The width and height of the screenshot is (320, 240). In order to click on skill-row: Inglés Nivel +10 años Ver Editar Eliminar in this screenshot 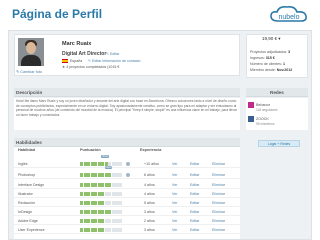, I will do `click(127, 161)`.